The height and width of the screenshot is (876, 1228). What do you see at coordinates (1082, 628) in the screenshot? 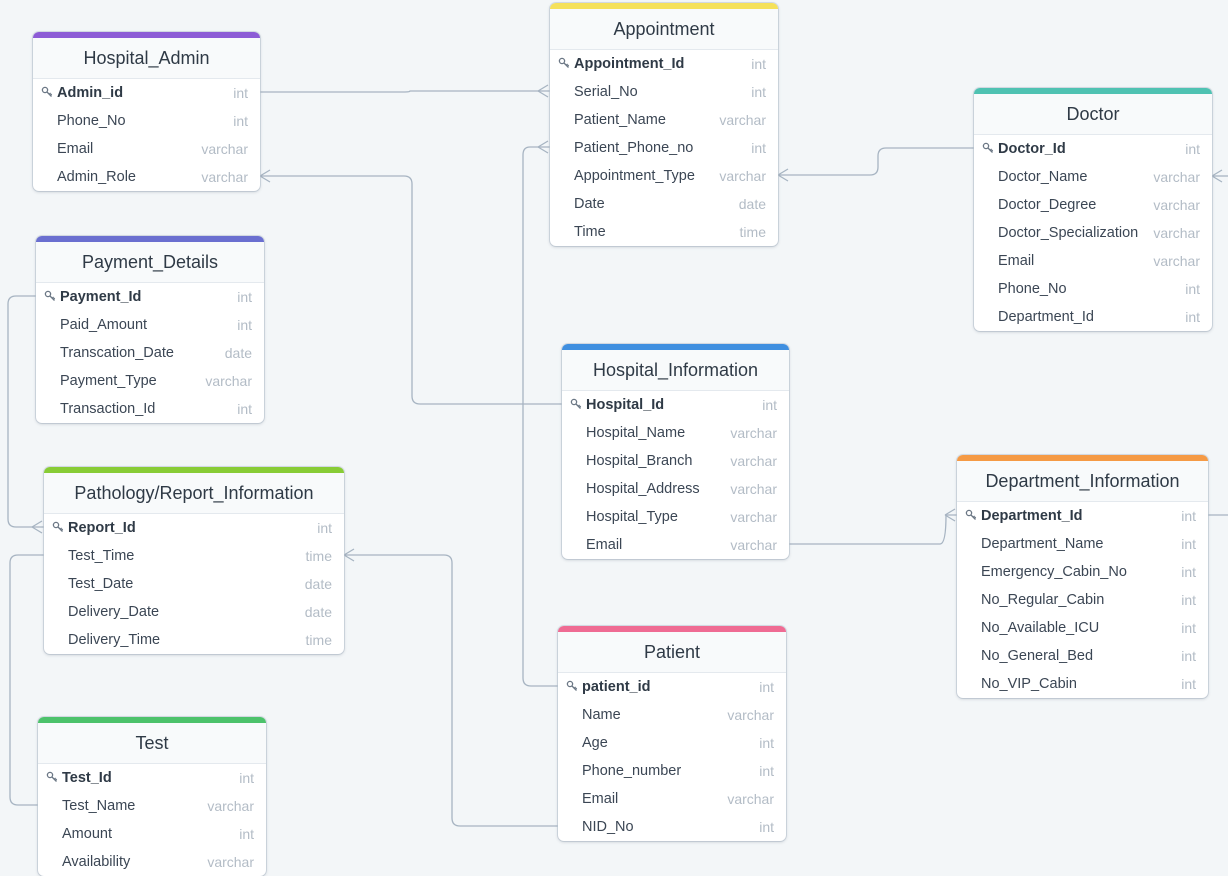
I see `field-row-no-available-icu: No_Available_ICU int` at bounding box center [1082, 628].